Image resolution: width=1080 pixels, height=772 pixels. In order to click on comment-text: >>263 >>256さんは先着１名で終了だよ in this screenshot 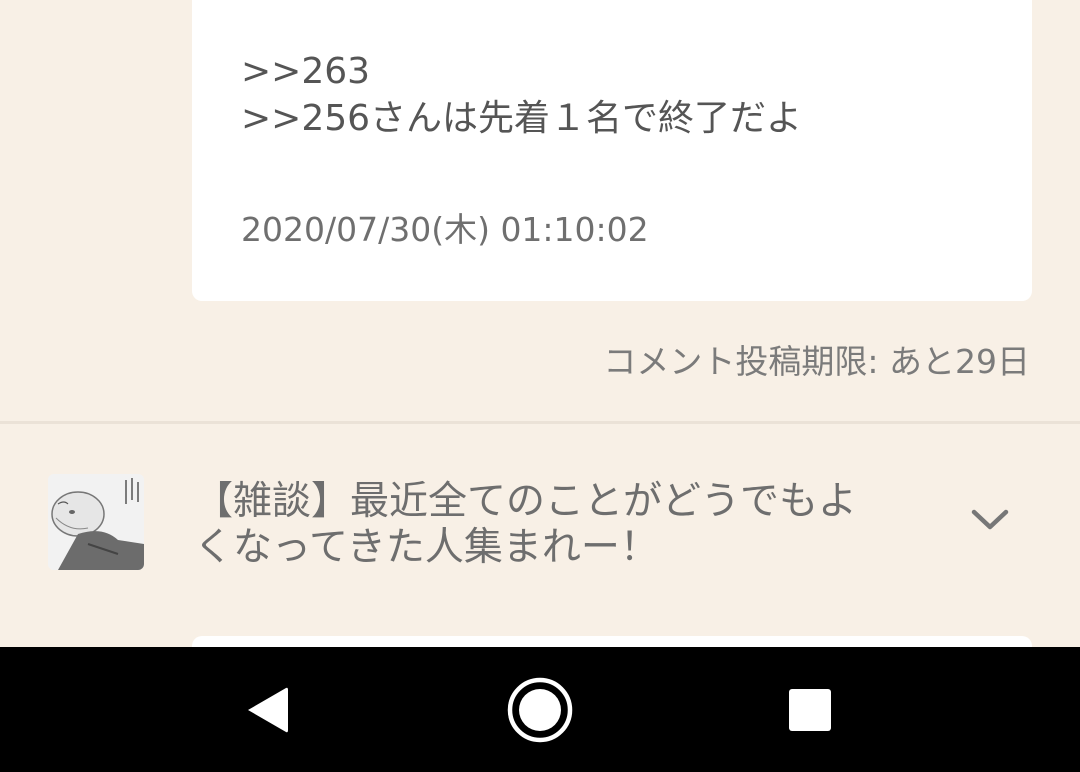, I will do `click(522, 95)`.